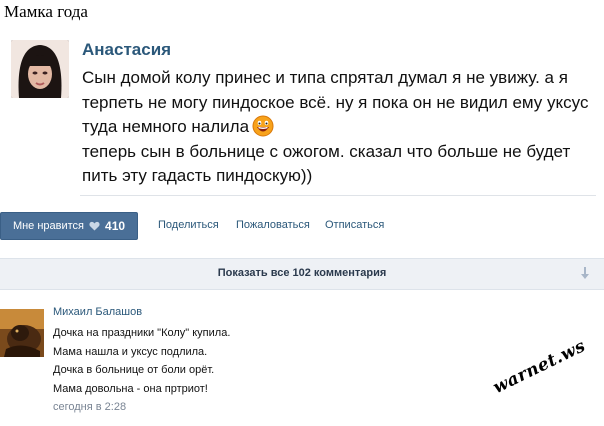  I want to click on heart-icon, so click(94, 226).